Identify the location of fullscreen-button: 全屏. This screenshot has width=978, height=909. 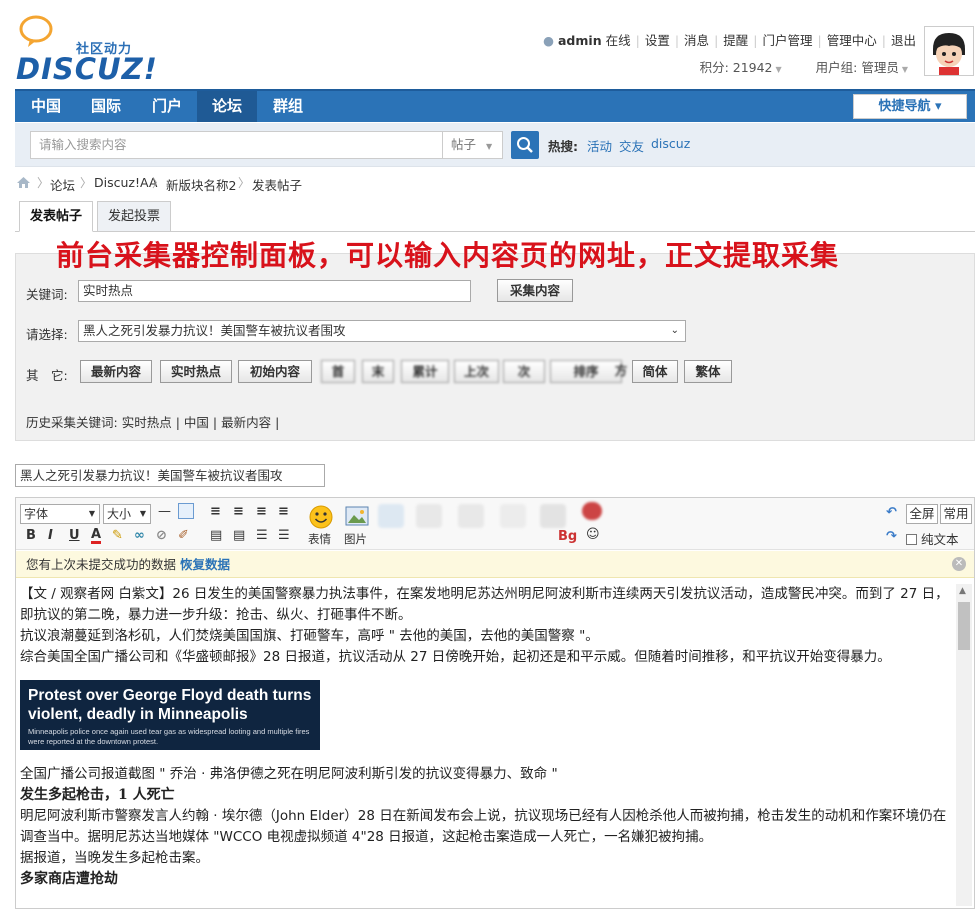
(922, 514).